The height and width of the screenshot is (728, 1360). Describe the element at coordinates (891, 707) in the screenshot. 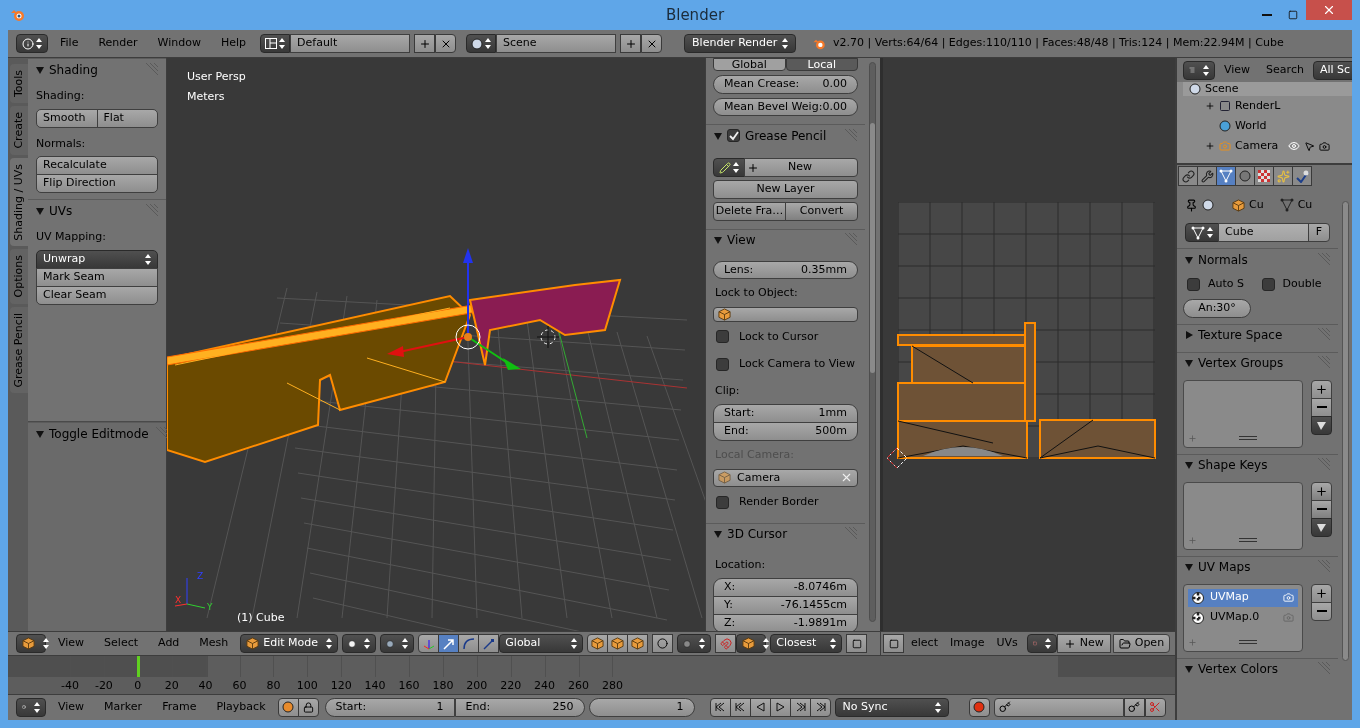

I see `sync-dropdown: No Sync` at that location.